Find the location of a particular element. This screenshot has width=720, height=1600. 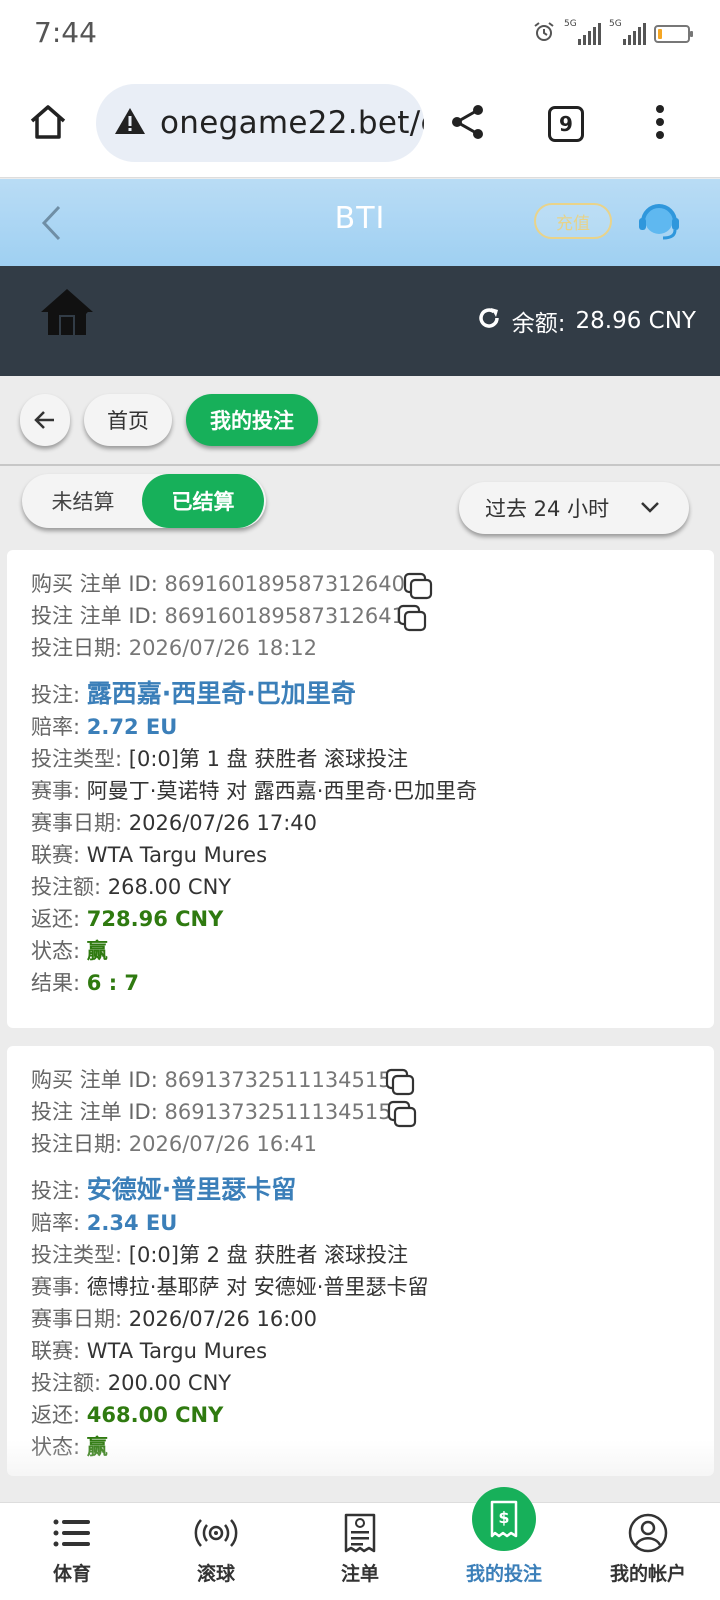

house-icon is located at coordinates (67, 312).